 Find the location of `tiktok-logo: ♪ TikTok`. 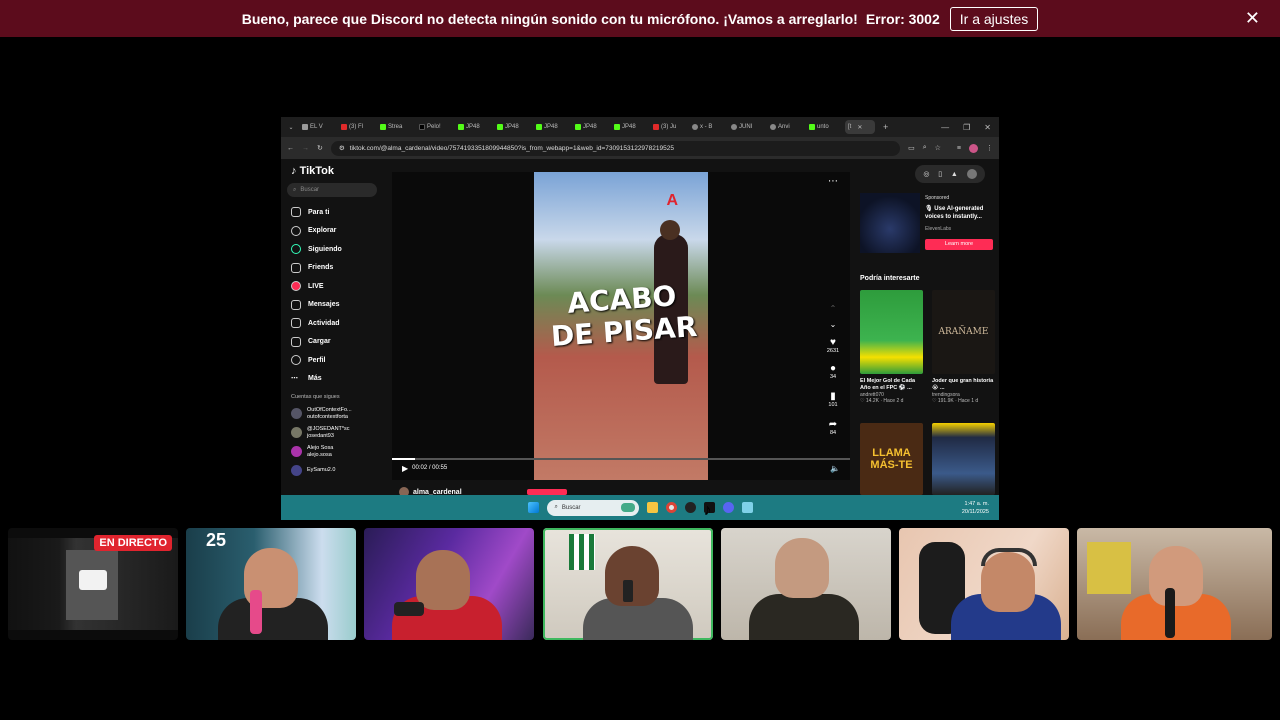

tiktok-logo: ♪ TikTok is located at coordinates (332, 171).